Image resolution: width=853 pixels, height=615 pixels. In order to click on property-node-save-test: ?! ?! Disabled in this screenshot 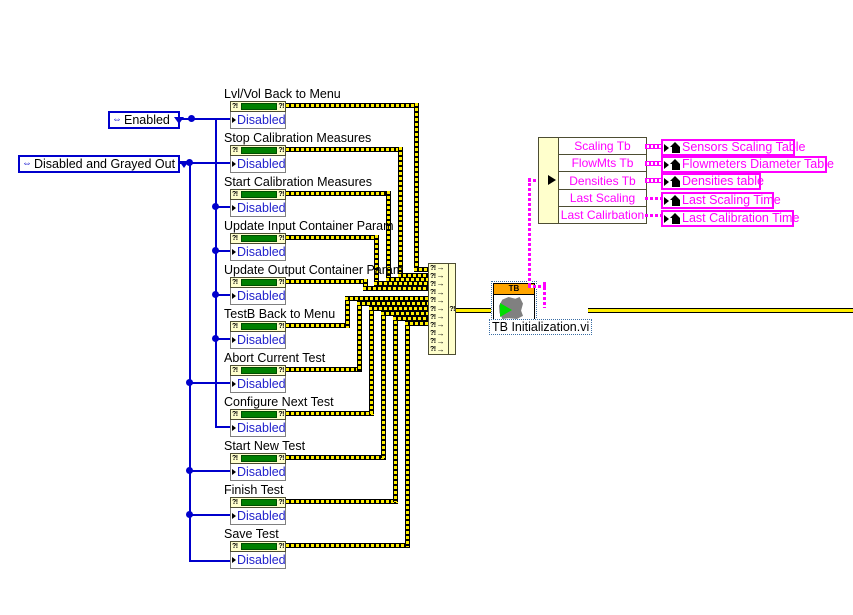, I will do `click(258, 555)`.